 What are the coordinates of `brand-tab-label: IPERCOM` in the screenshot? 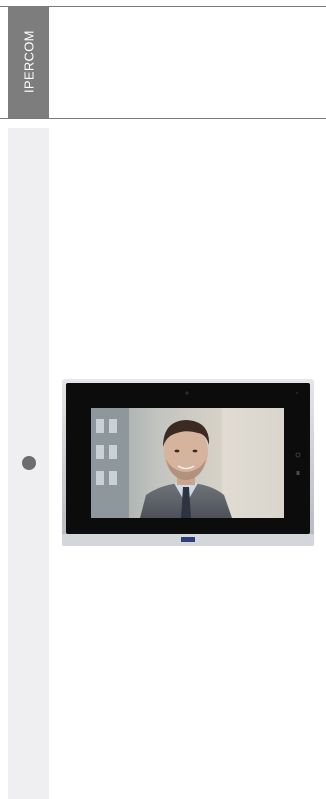 It's located at (28, 61).